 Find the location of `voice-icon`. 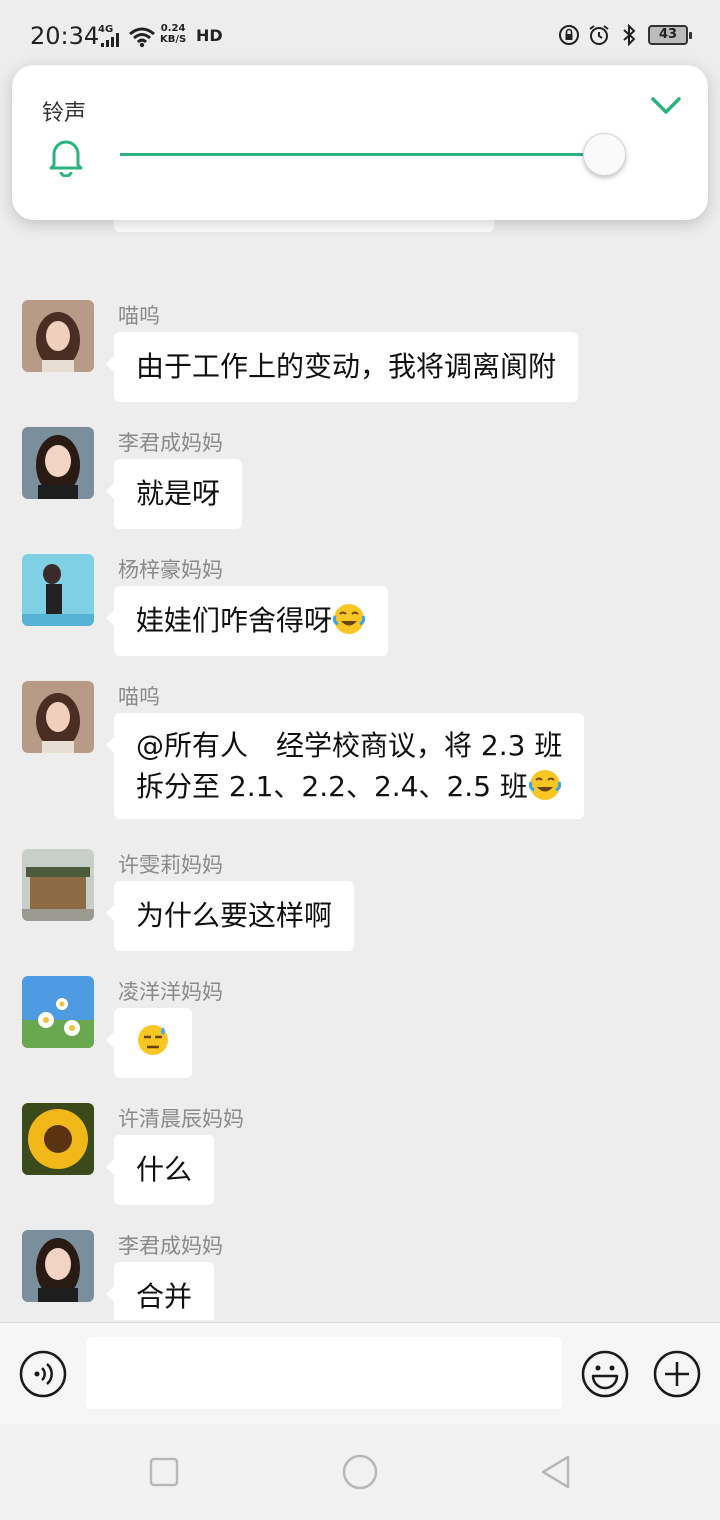

voice-icon is located at coordinates (43, 1374).